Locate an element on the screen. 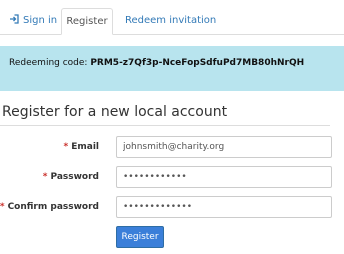 This screenshot has height=254, width=344. confirm-password-row: * Confirm password is located at coordinates (172, 207).